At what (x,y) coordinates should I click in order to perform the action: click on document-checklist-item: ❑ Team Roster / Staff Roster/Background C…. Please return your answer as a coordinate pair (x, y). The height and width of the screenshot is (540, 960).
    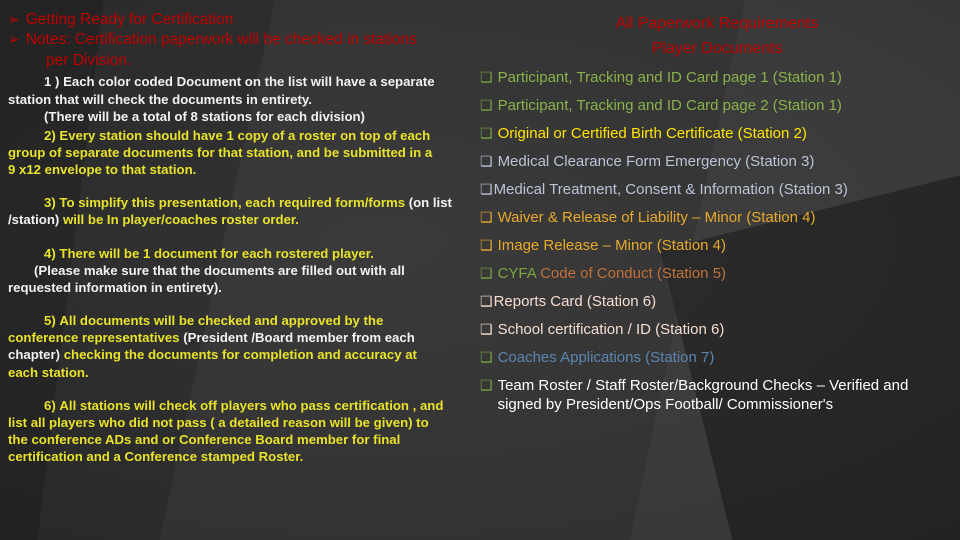
    Looking at the image, I should click on (717, 395).